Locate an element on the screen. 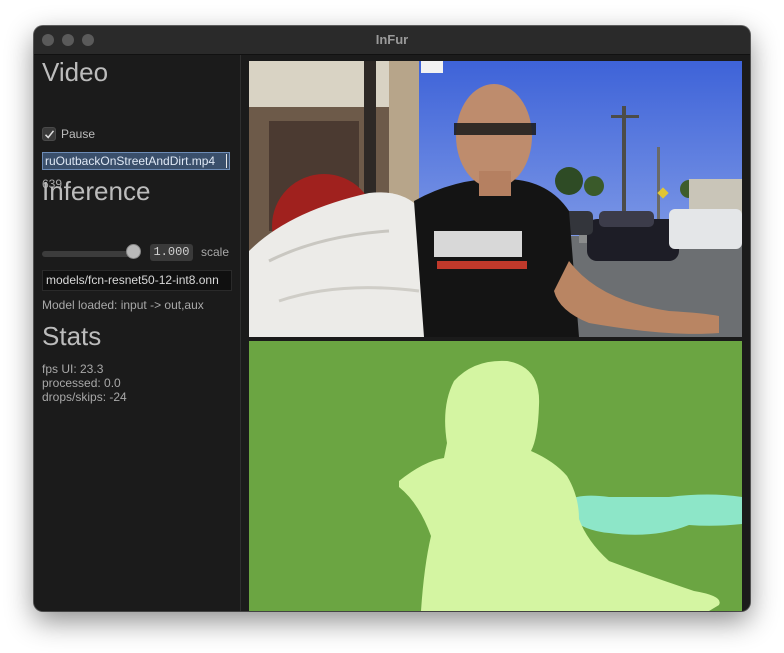 The height and width of the screenshot is (653, 784). inference-heading: Inference is located at coordinates (96, 191).